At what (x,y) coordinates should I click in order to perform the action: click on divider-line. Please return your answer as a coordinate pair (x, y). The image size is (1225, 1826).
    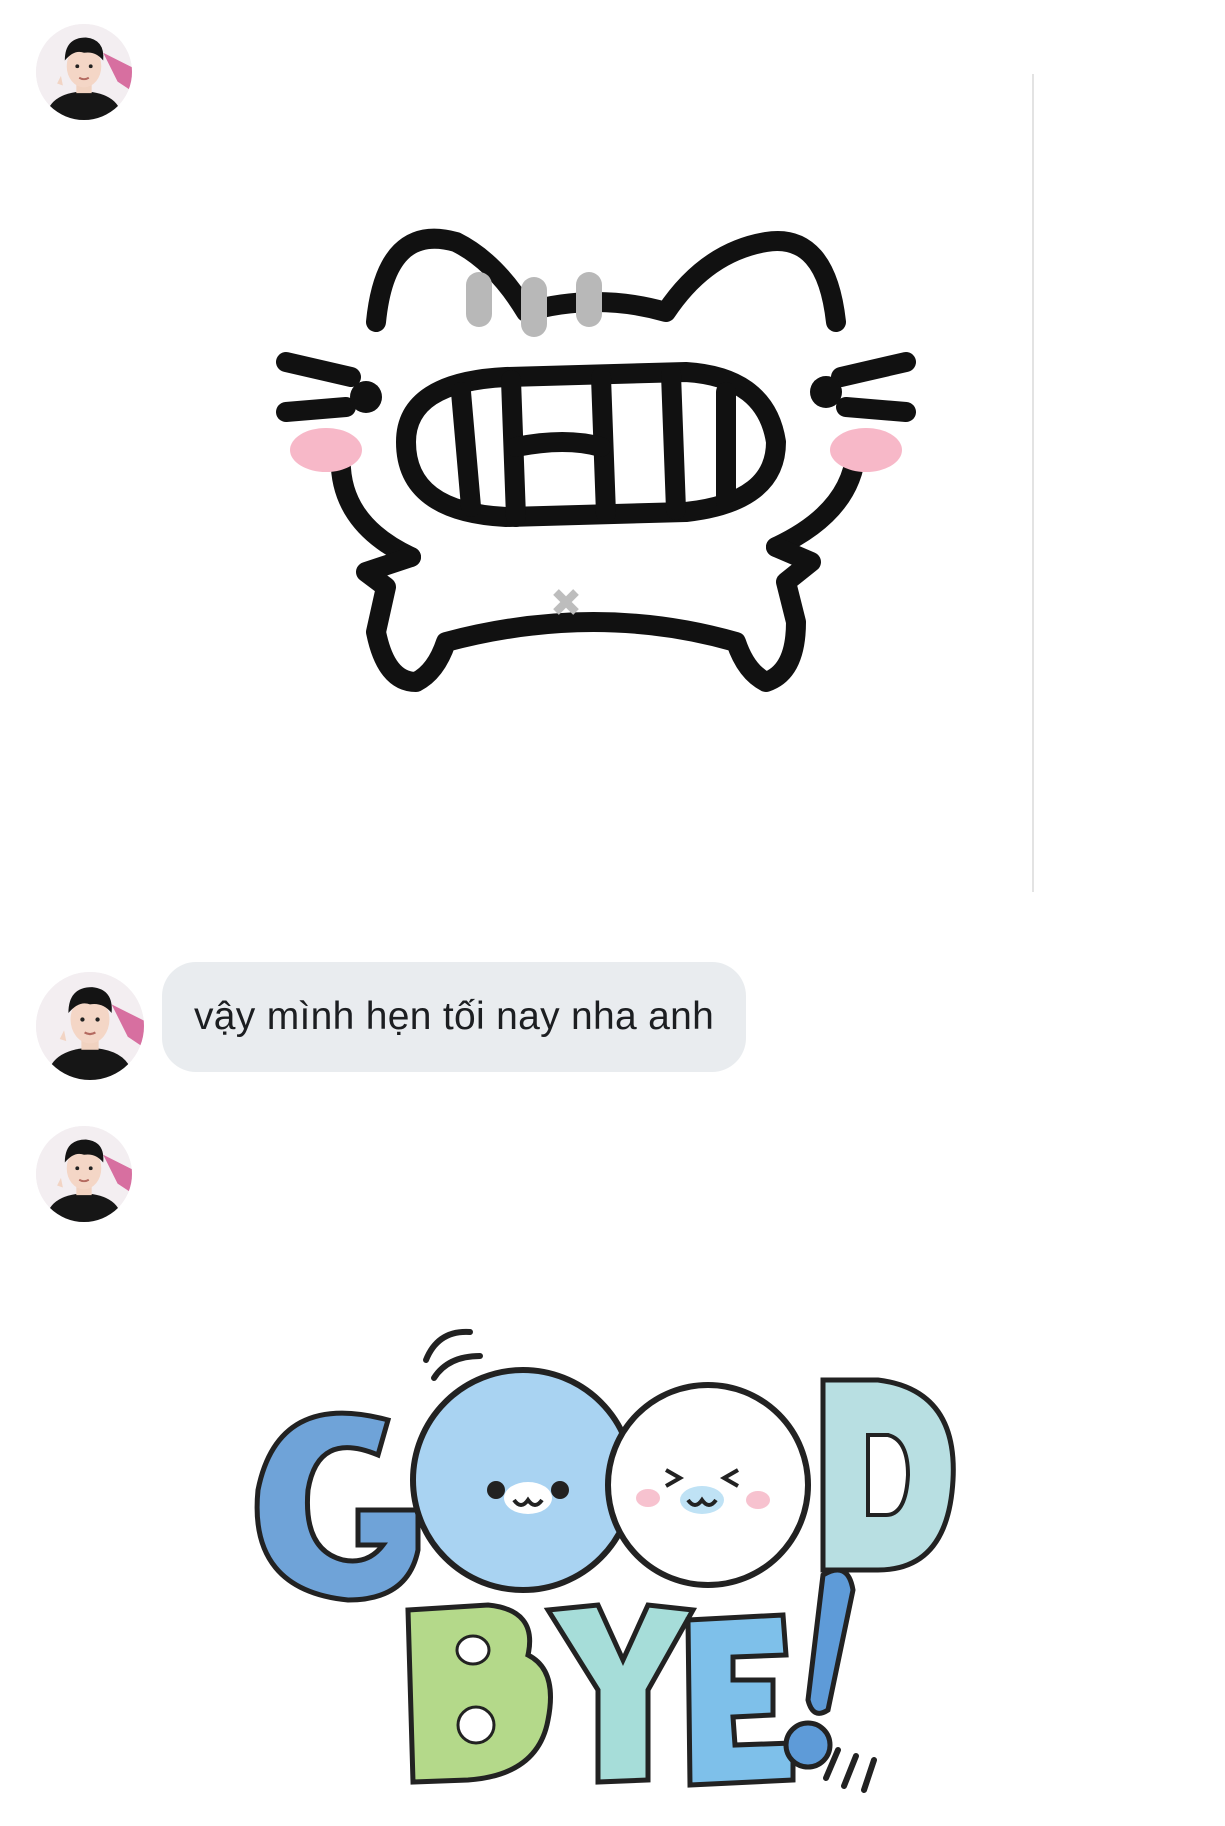
    Looking at the image, I should click on (1033, 483).